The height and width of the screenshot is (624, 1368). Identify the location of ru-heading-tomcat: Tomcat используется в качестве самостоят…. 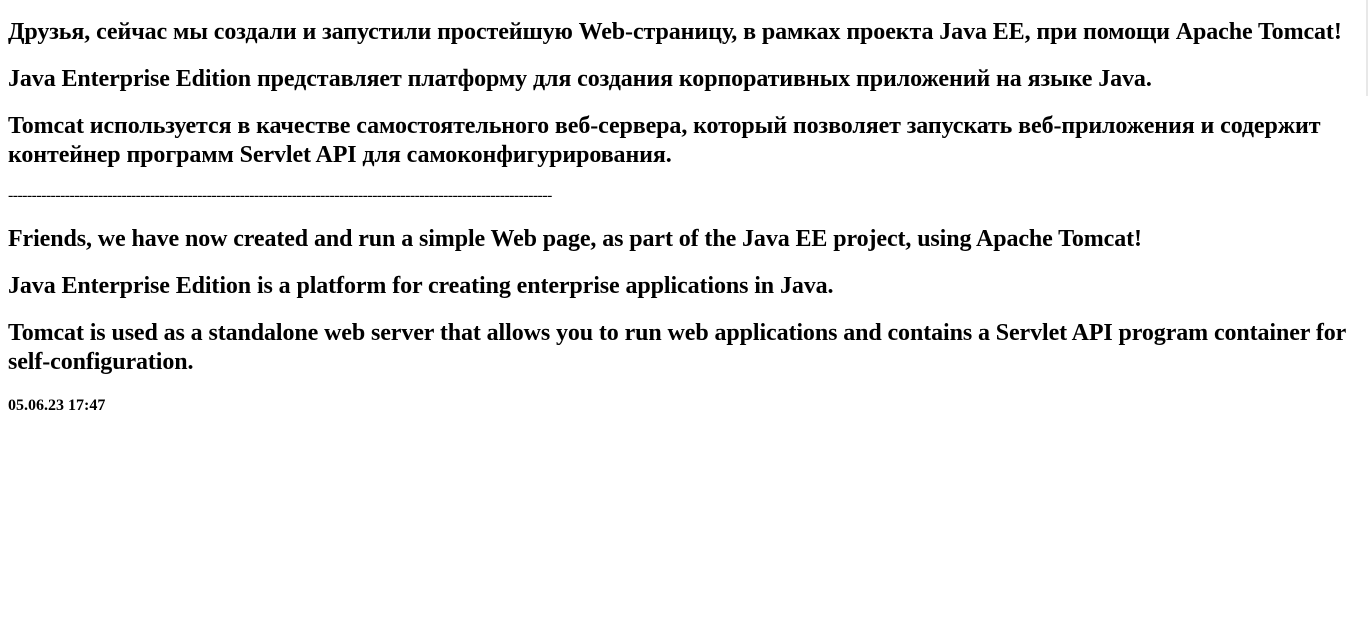
(664, 140).